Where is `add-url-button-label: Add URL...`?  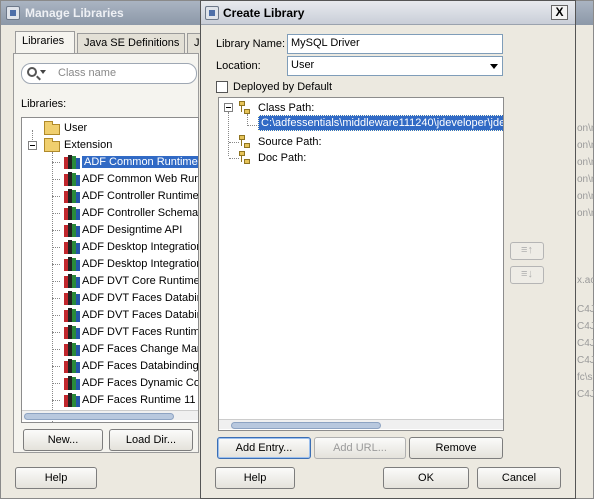
add-url-button-label: Add URL... is located at coordinates (360, 448).